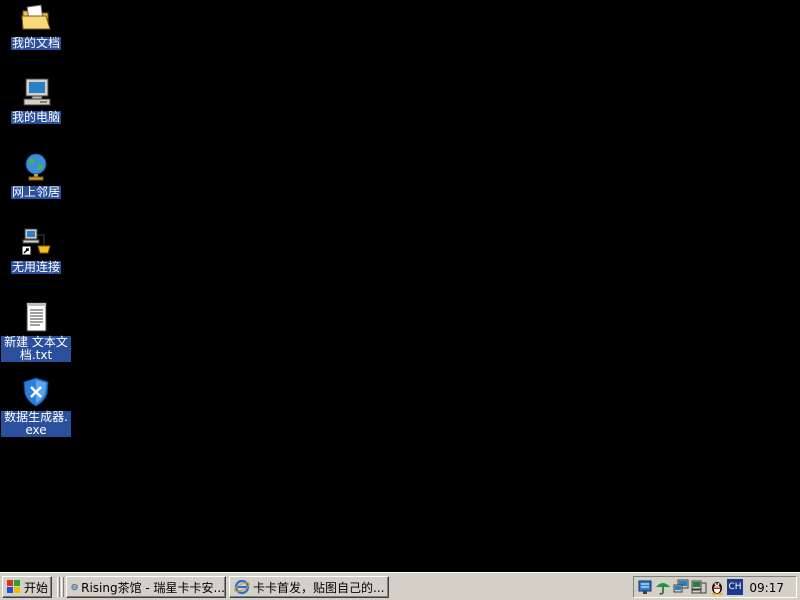 This screenshot has width=800, height=600. I want to click on desktop-icon-data-generator: 数据生成器.exe, so click(36, 406).